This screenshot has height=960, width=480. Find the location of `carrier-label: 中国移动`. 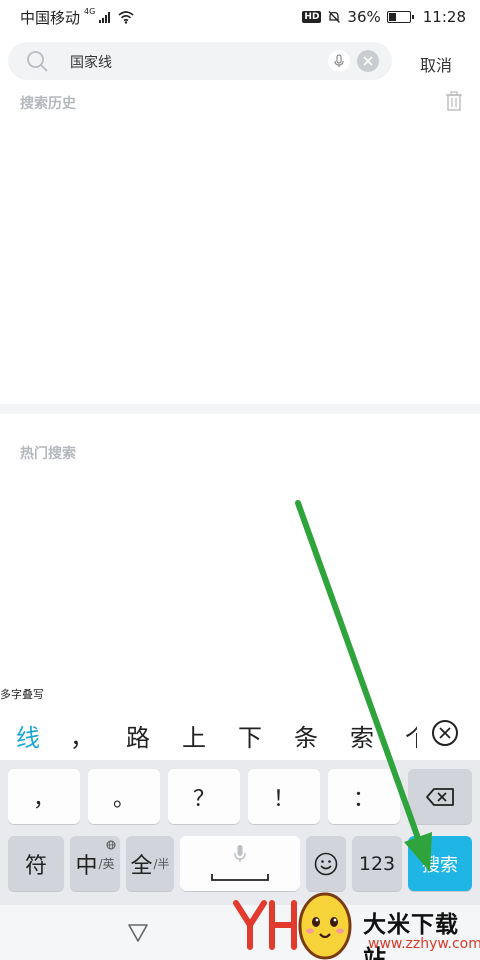

carrier-label: 中国移动 is located at coordinates (50, 17).